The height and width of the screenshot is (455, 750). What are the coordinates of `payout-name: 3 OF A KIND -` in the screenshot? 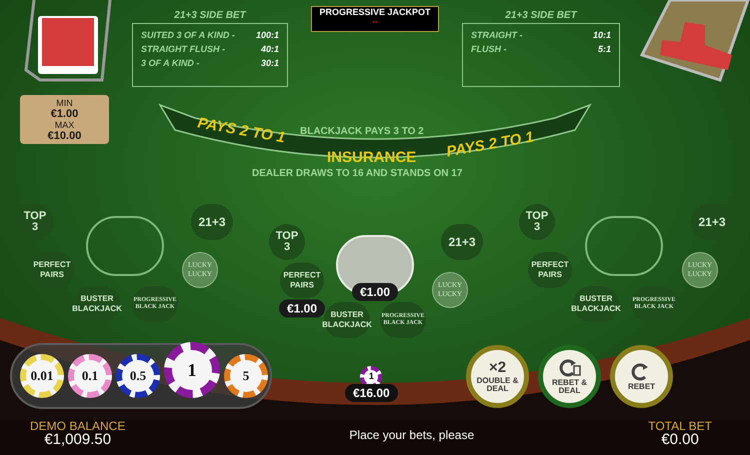 It's located at (170, 63).